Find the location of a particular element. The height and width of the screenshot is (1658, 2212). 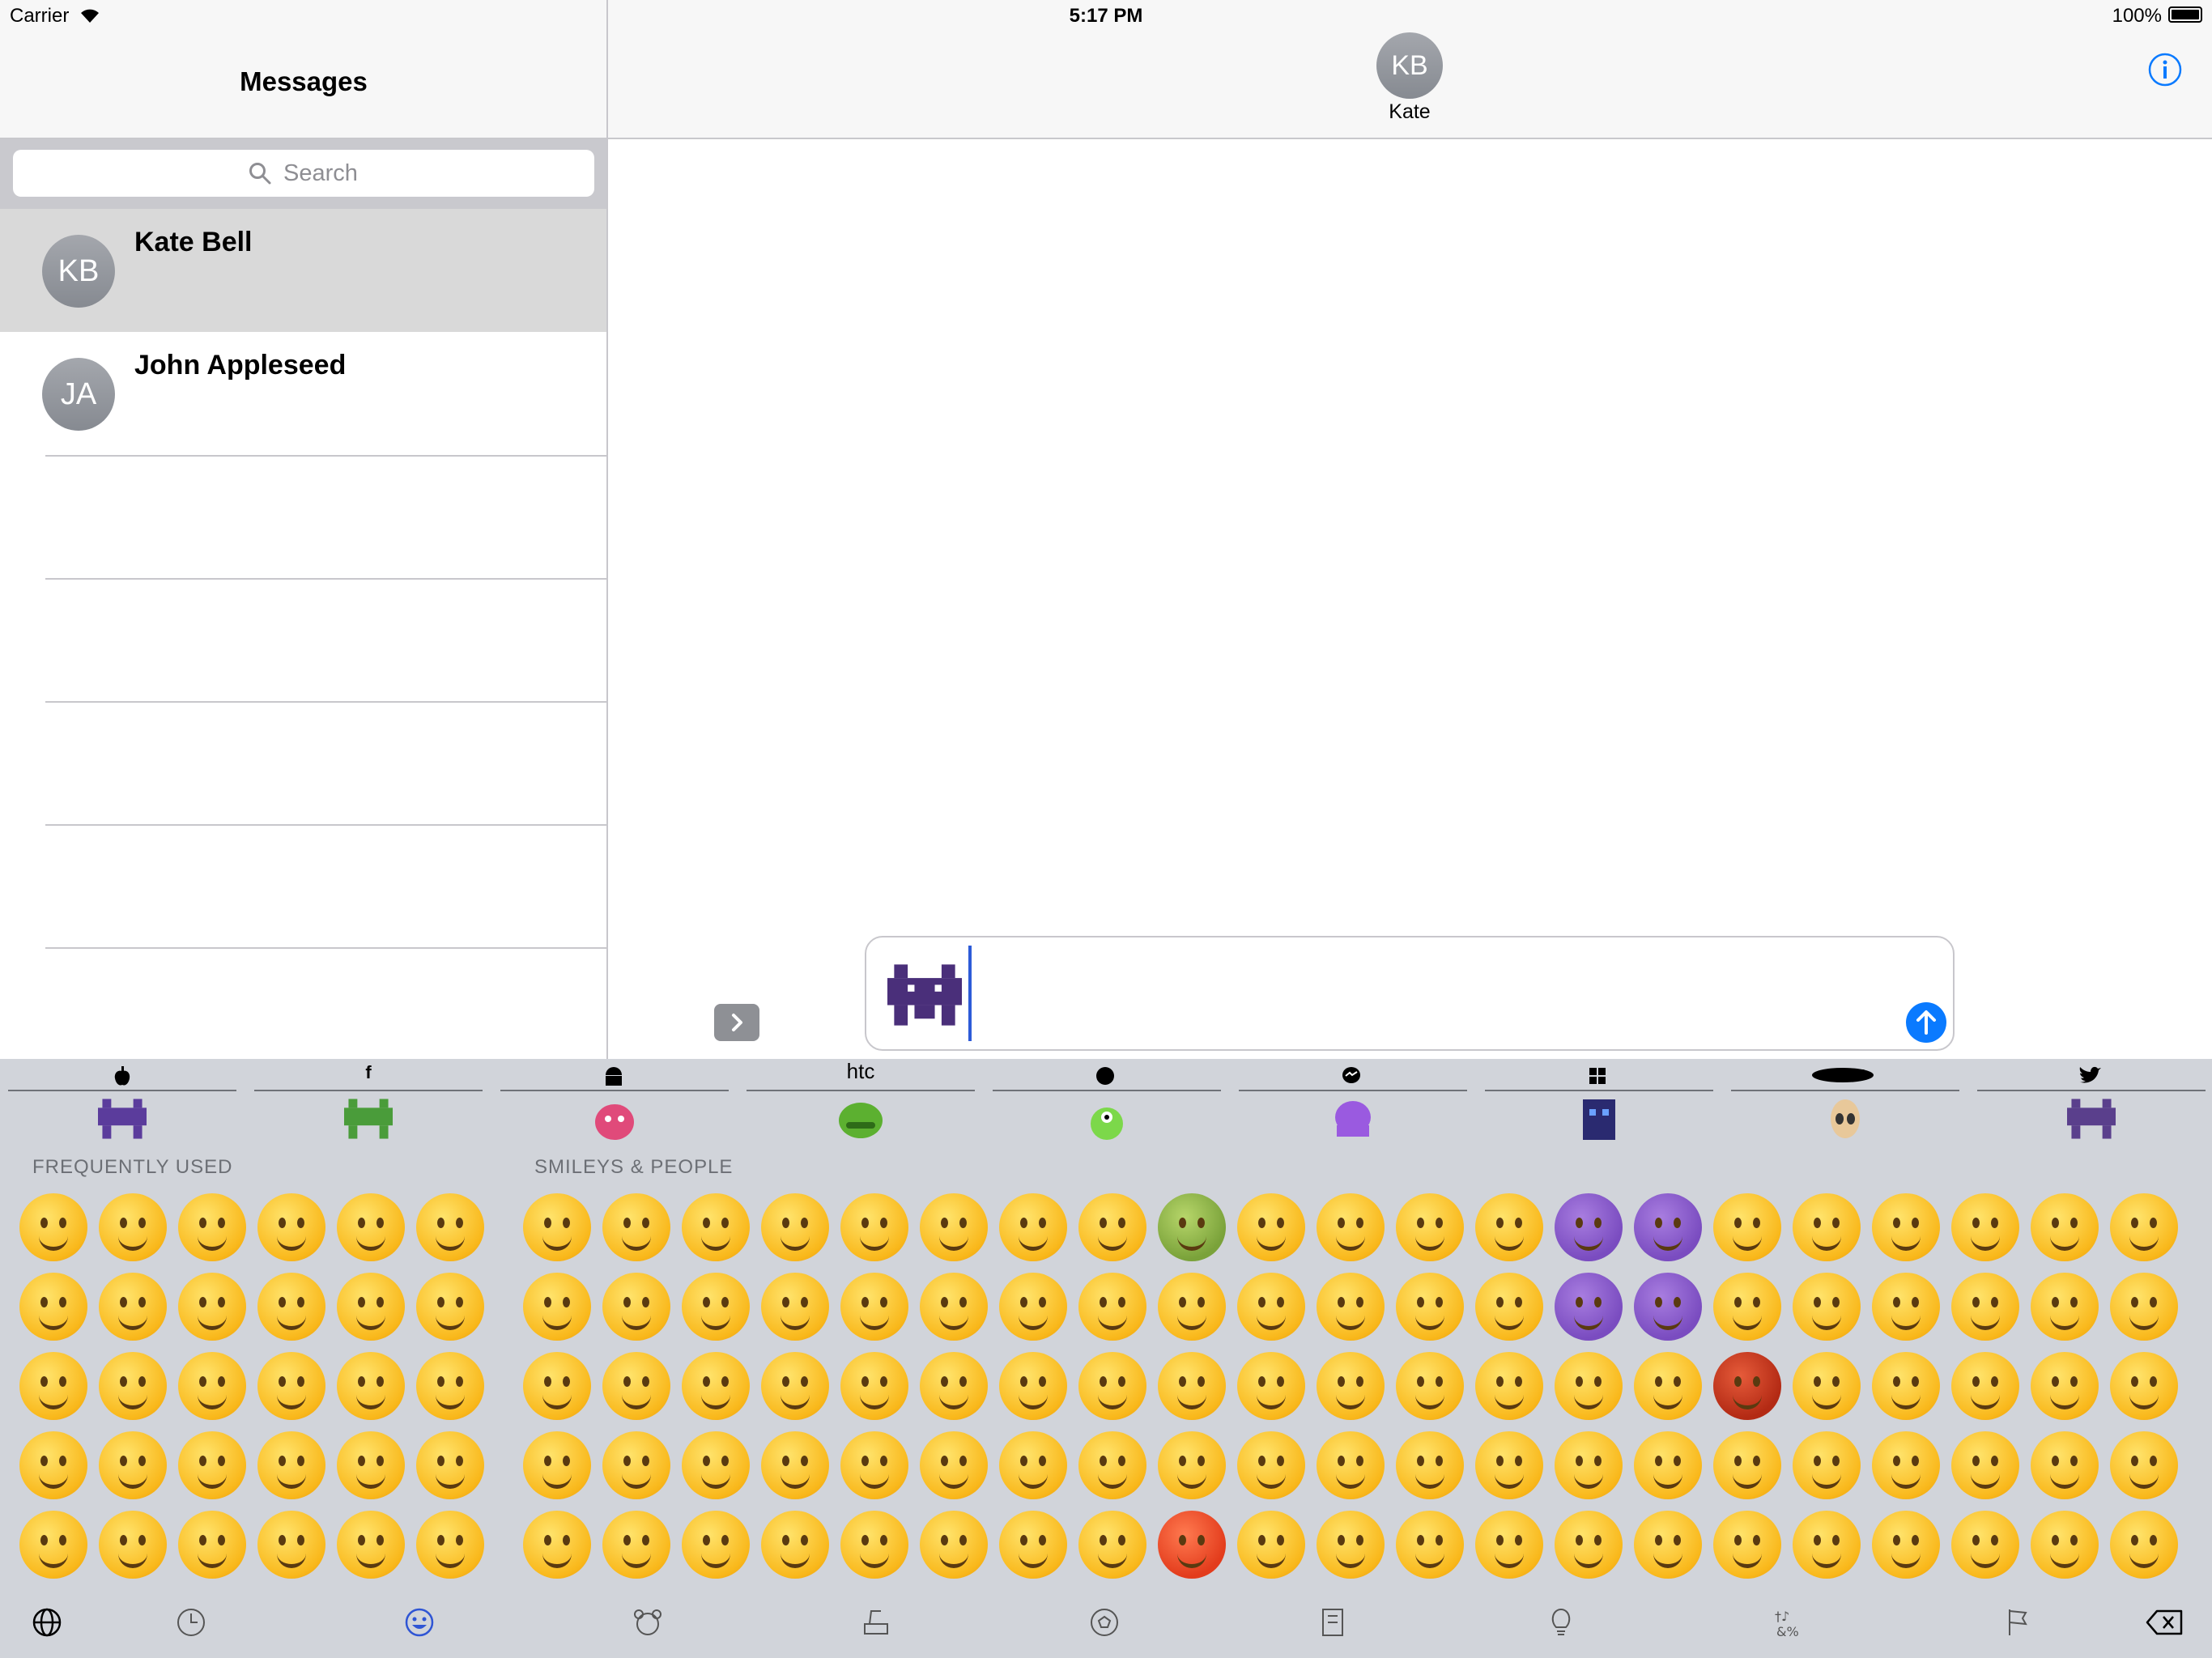

tab-facebook: f is located at coordinates (368, 1101).